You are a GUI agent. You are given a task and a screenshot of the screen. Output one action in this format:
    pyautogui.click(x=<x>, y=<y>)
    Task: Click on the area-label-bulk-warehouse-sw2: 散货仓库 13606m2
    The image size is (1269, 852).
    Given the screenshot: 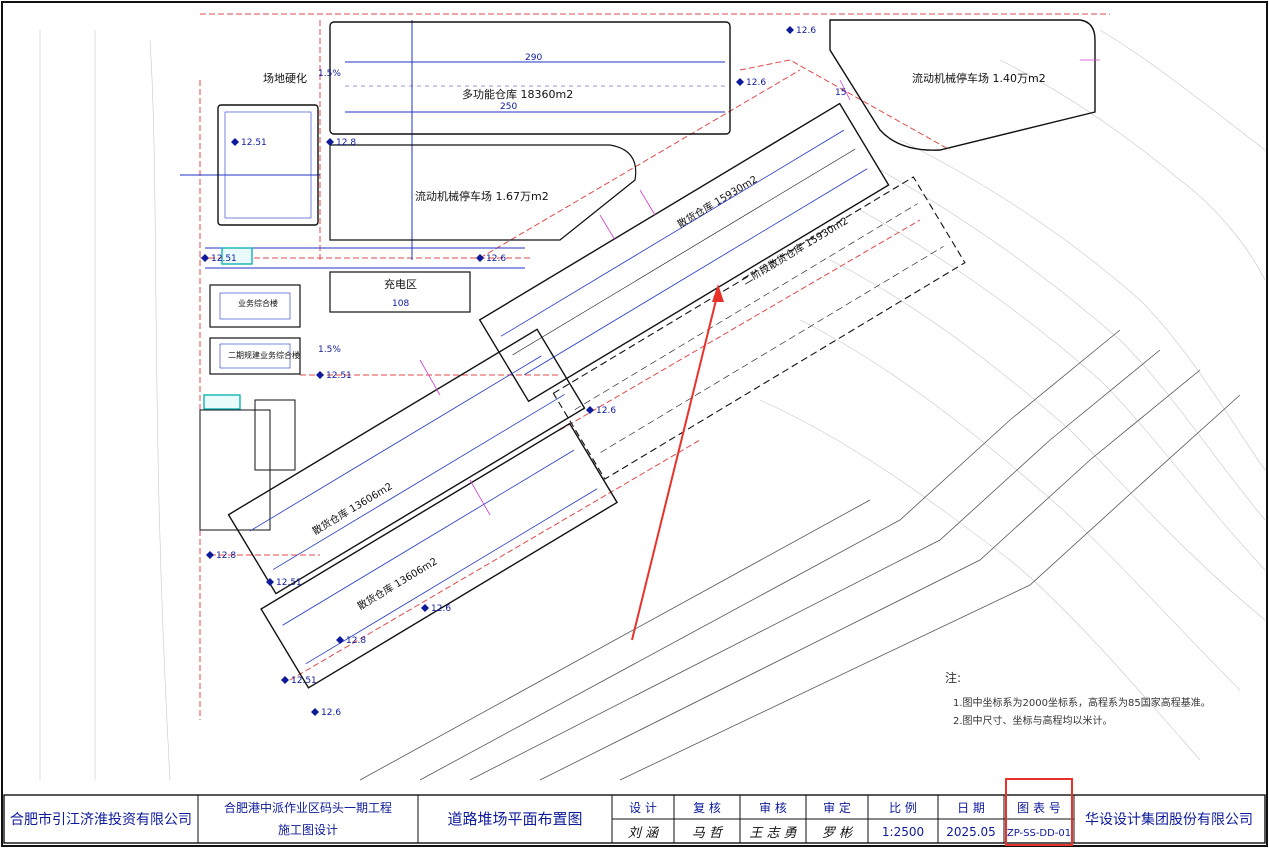 What is the action you would take?
    pyautogui.click(x=397, y=584)
    